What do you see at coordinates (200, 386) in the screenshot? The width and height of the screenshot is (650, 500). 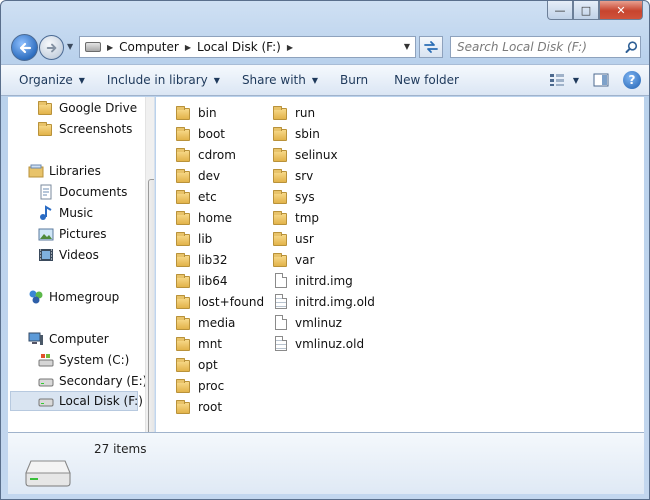 I see `folder-item-proc: proc` at bounding box center [200, 386].